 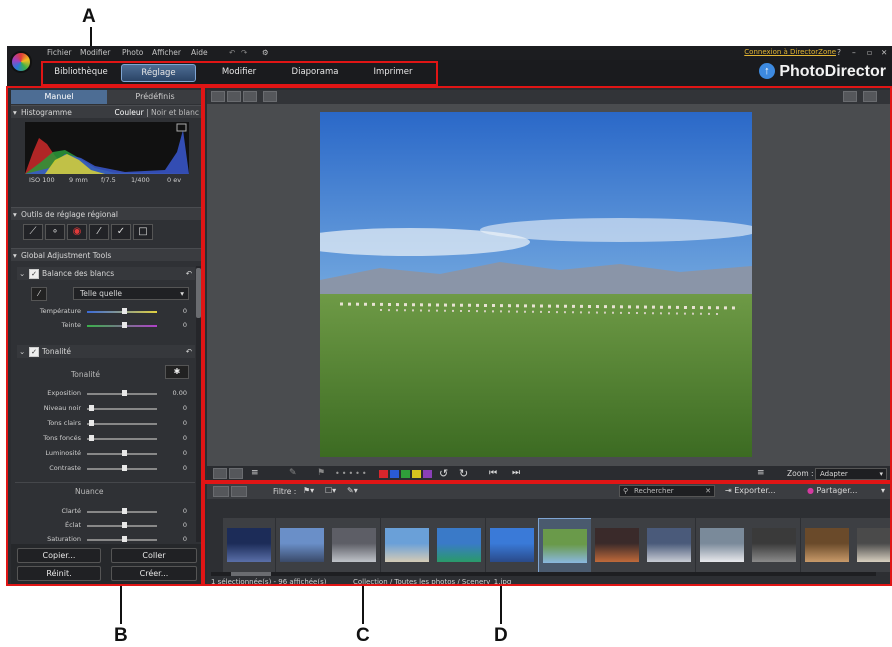 What do you see at coordinates (107, 254) in the screenshot?
I see `global-tools-header: ▾ Global Adjustment Tools` at bounding box center [107, 254].